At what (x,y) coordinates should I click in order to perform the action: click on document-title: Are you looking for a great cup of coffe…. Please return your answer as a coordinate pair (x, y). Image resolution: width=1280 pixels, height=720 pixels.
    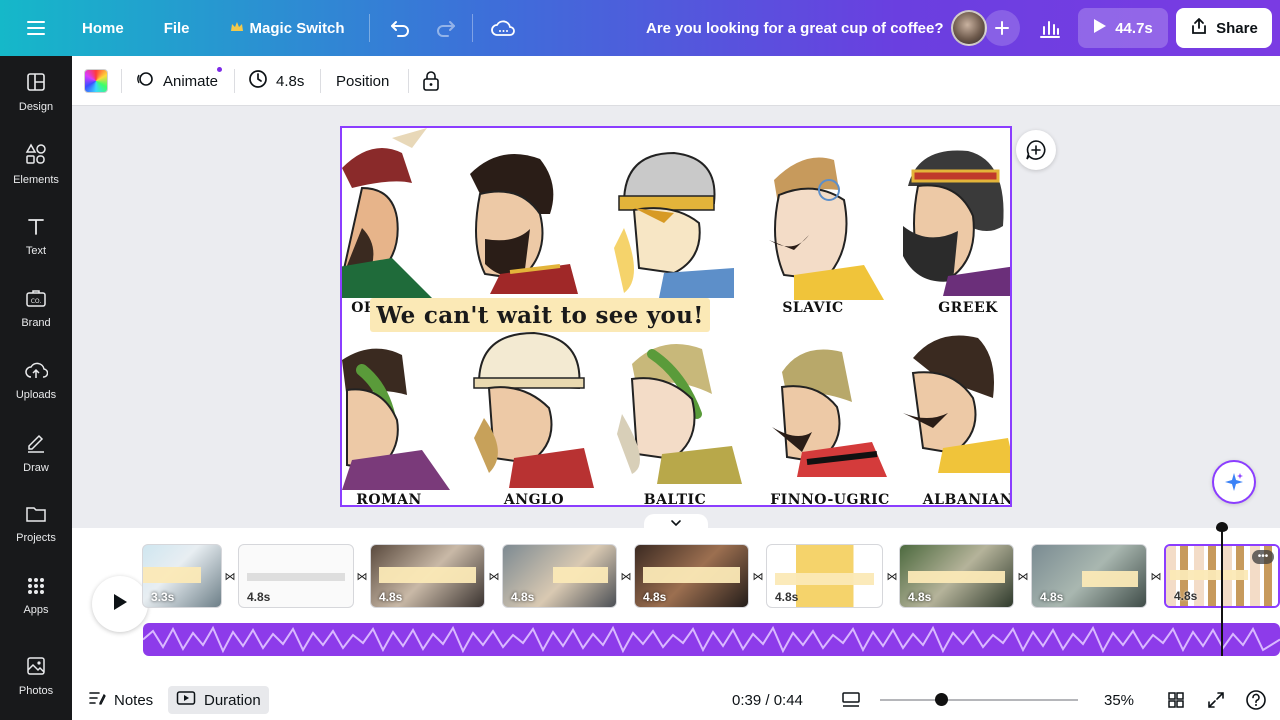
    Looking at the image, I should click on (795, 28).